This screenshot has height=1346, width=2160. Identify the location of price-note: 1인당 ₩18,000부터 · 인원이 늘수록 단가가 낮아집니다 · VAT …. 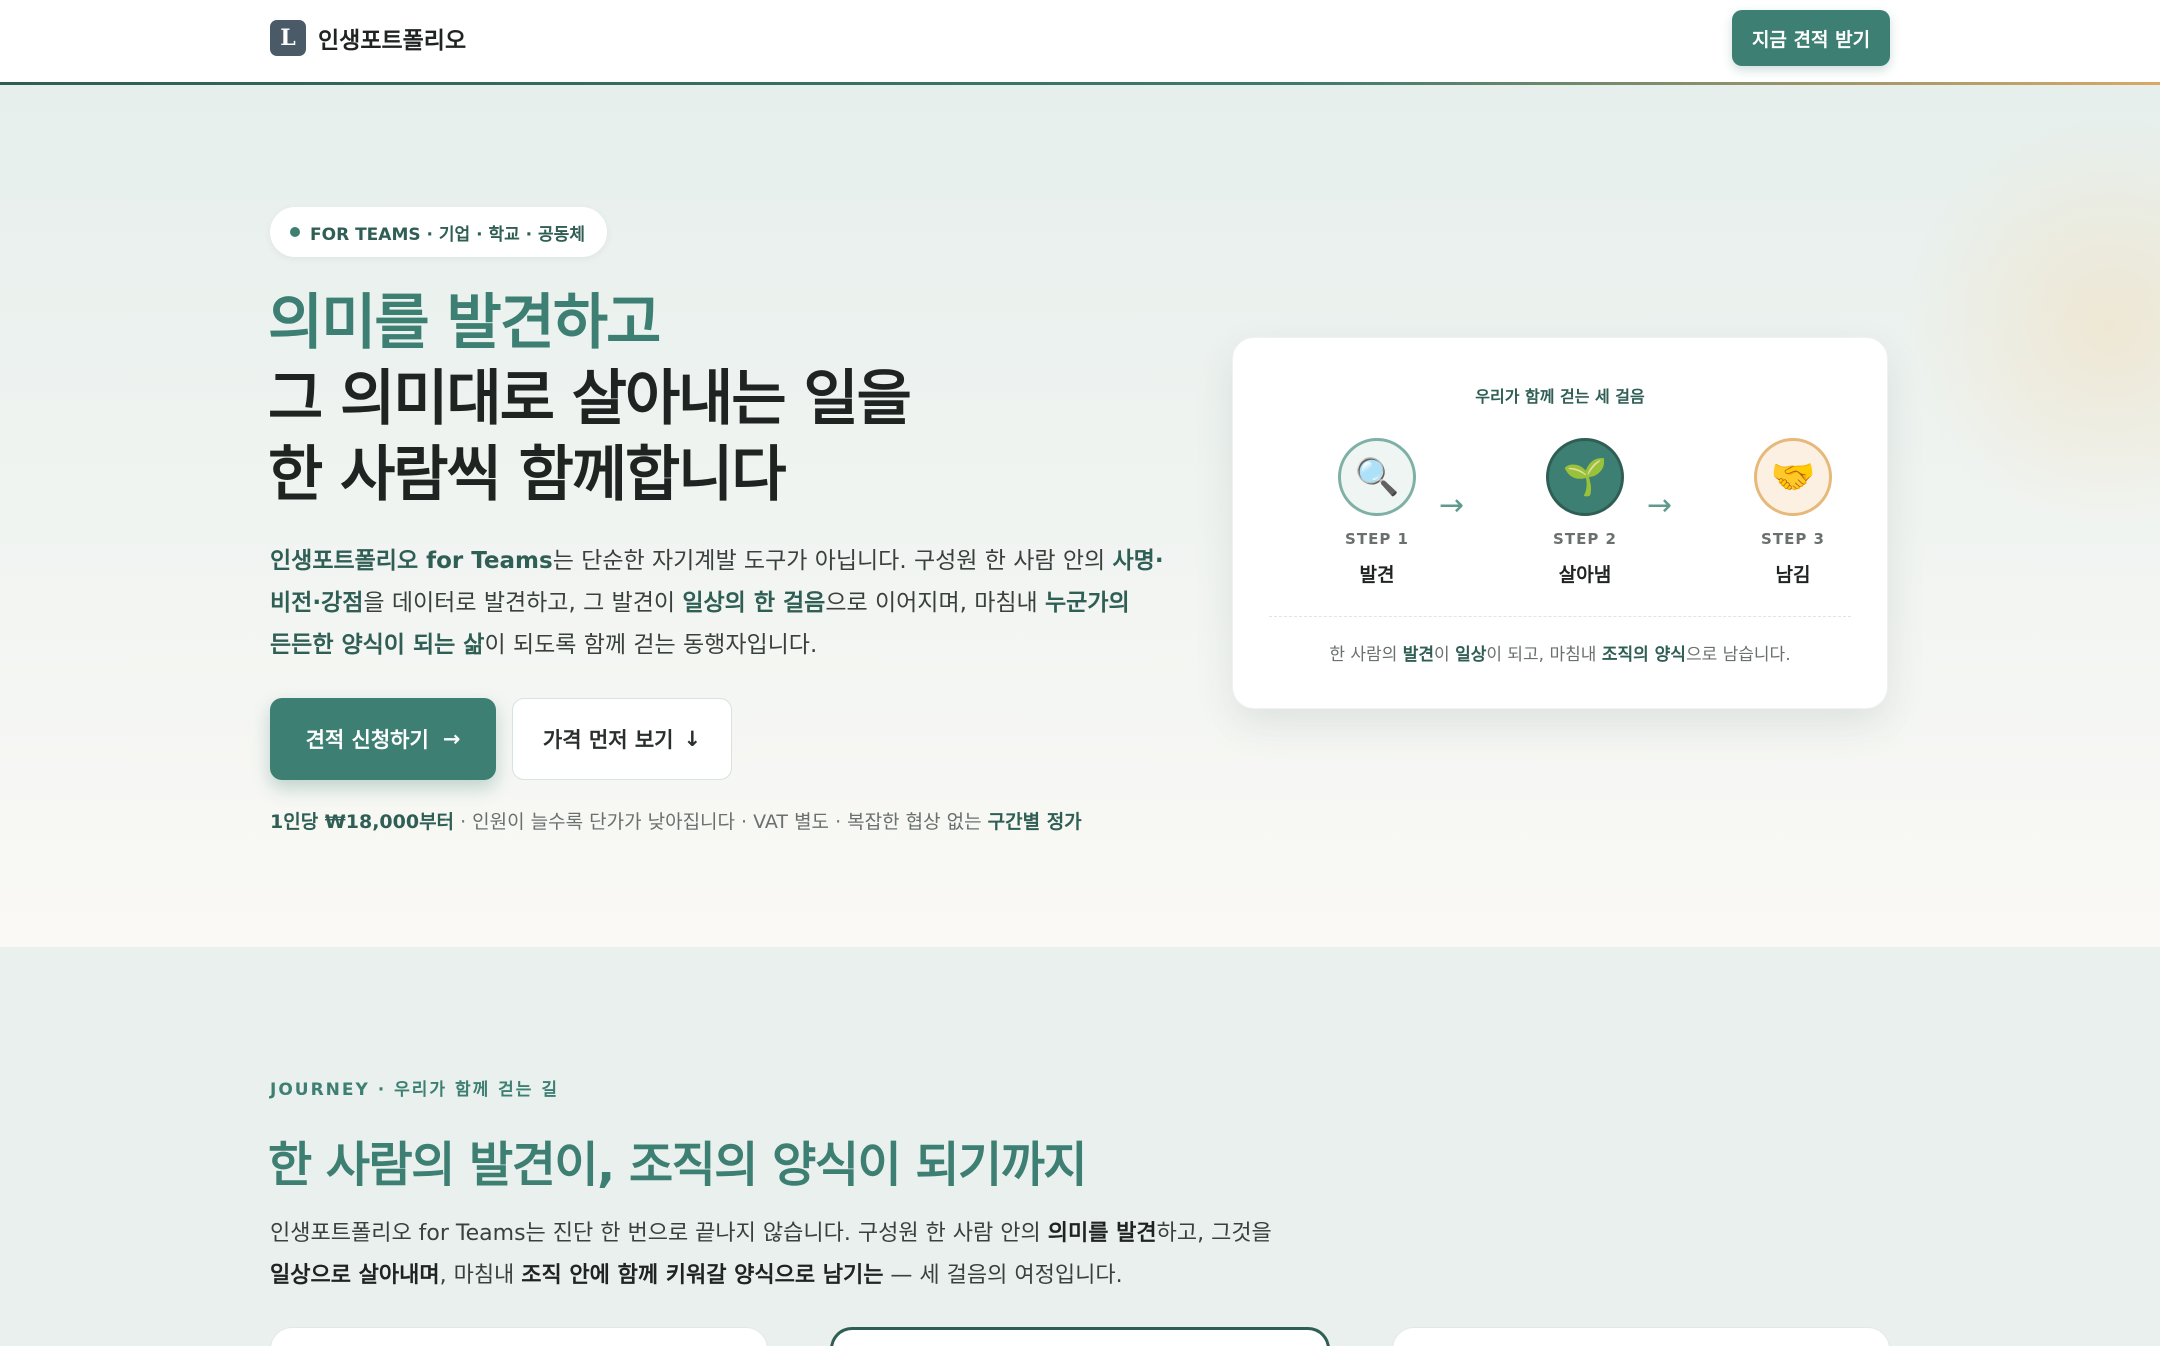
(676, 822).